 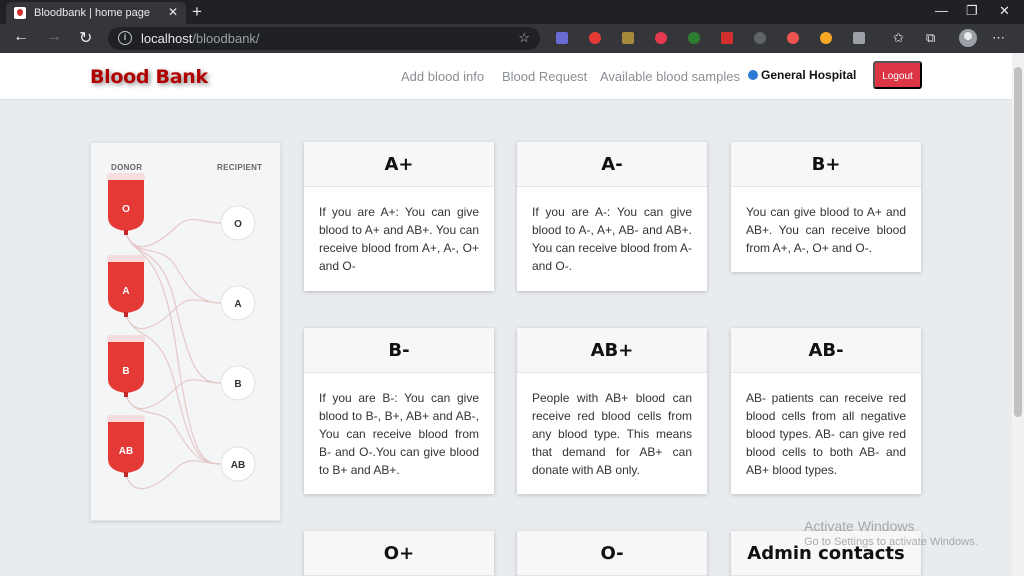 What do you see at coordinates (998, 38) in the screenshot?
I see `more-menu-icon: ⋯` at bounding box center [998, 38].